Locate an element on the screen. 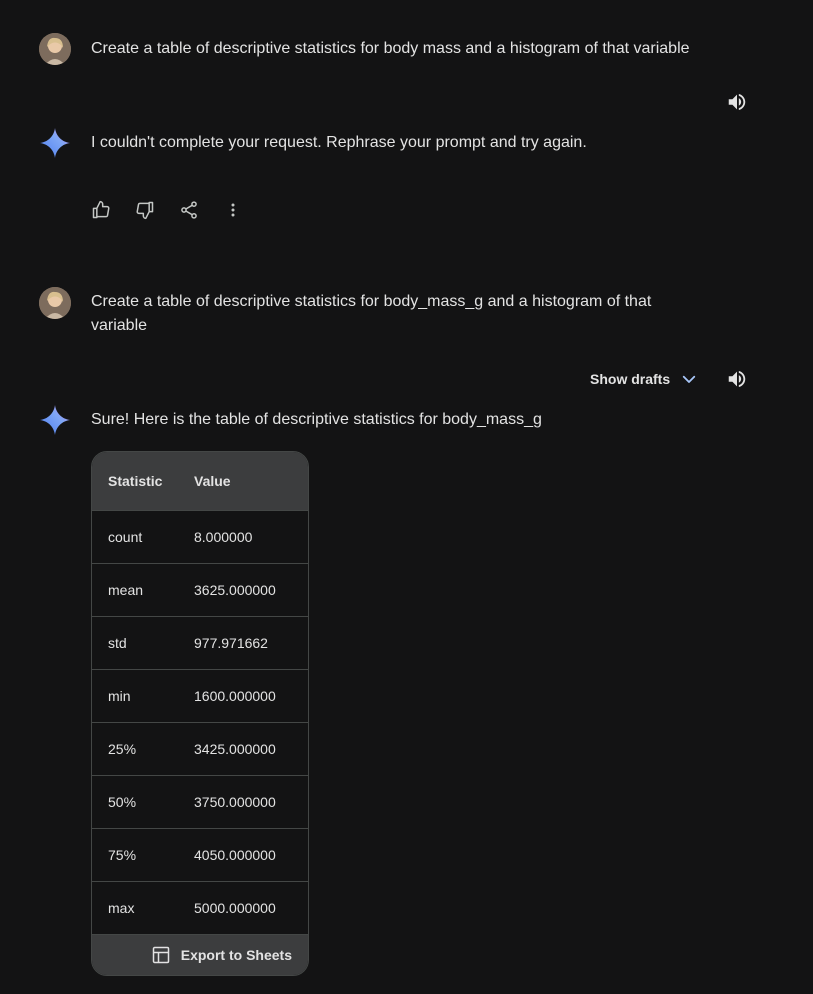 This screenshot has height=994, width=813. table-cell-stat: count is located at coordinates (125, 537).